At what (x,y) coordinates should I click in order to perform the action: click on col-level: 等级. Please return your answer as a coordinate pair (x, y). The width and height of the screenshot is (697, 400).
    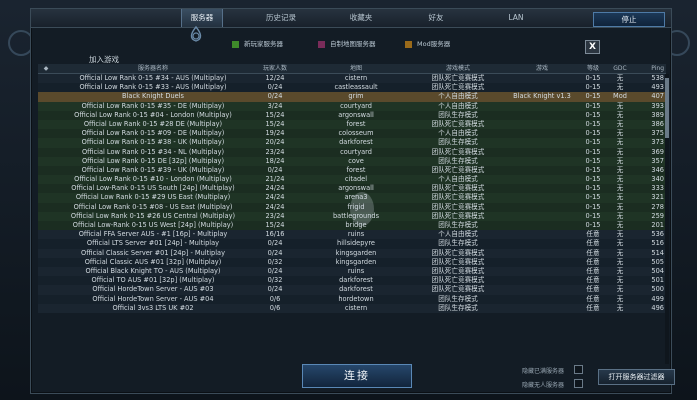
    Looking at the image, I should click on (593, 68).